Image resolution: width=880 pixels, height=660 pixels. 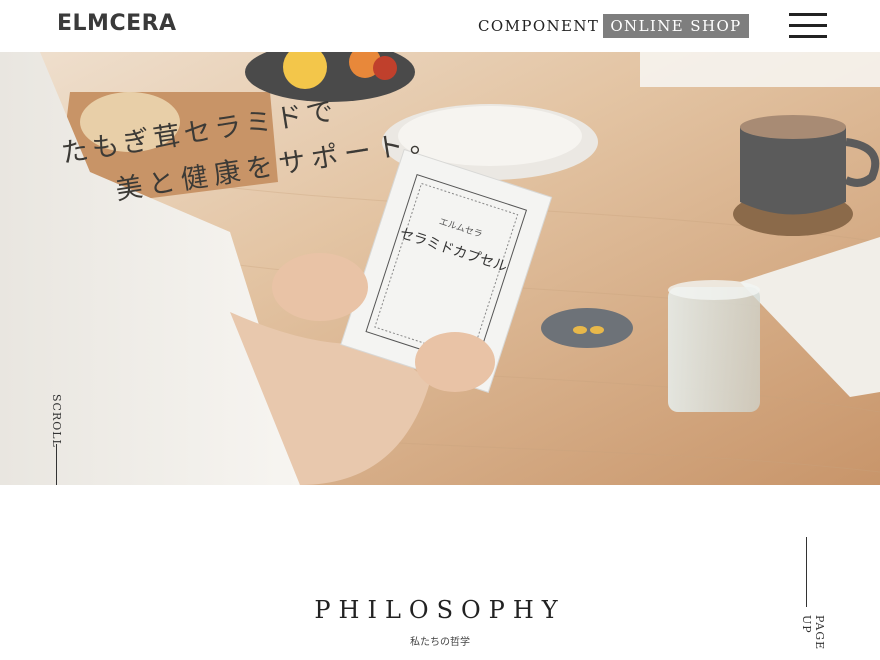 What do you see at coordinates (117, 23) in the screenshot?
I see `site-logo: ELMCERA` at bounding box center [117, 23].